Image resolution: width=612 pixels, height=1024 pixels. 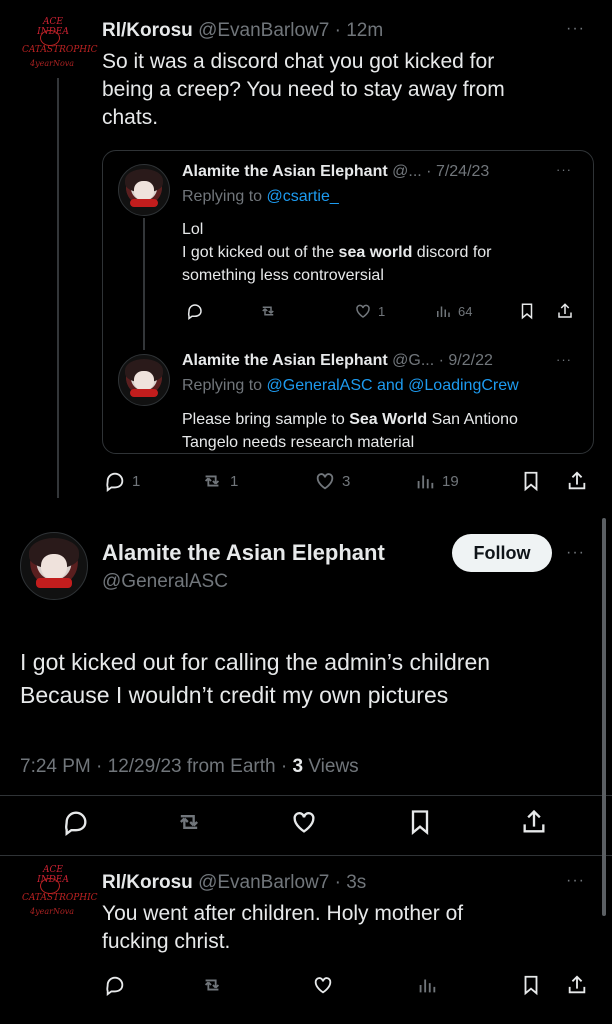 What do you see at coordinates (465, 311) in the screenshot?
I see `views-count: 64` at bounding box center [465, 311].